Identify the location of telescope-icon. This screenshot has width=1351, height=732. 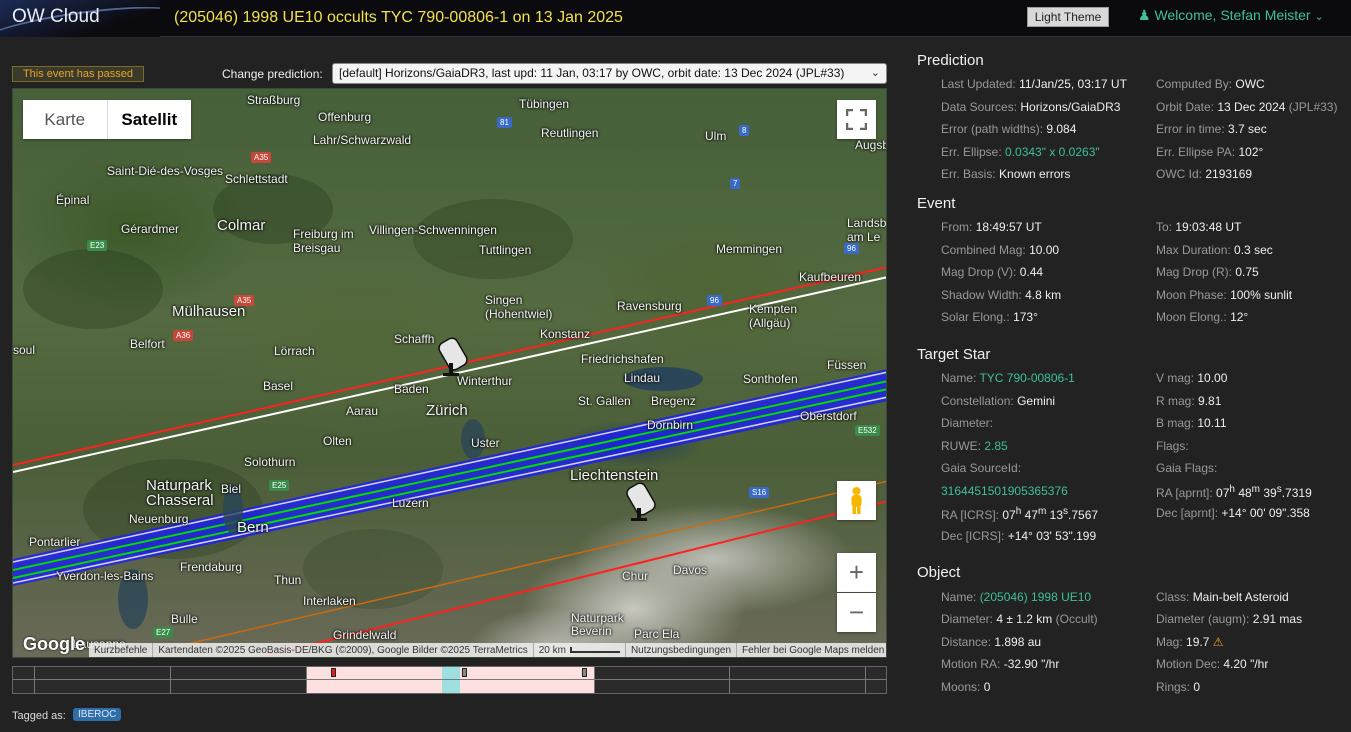
(641, 501).